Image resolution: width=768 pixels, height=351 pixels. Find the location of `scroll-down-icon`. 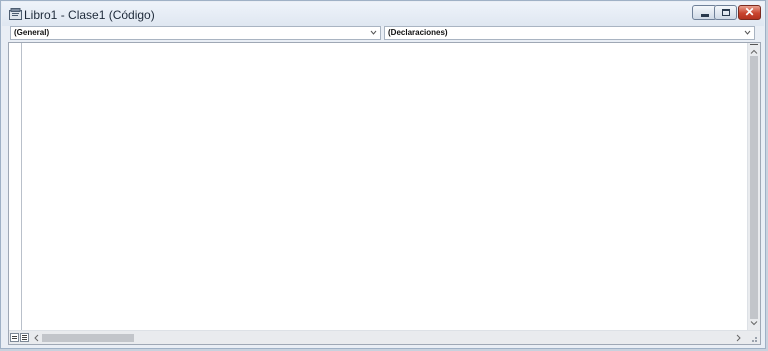

scroll-down-icon is located at coordinates (754, 323).